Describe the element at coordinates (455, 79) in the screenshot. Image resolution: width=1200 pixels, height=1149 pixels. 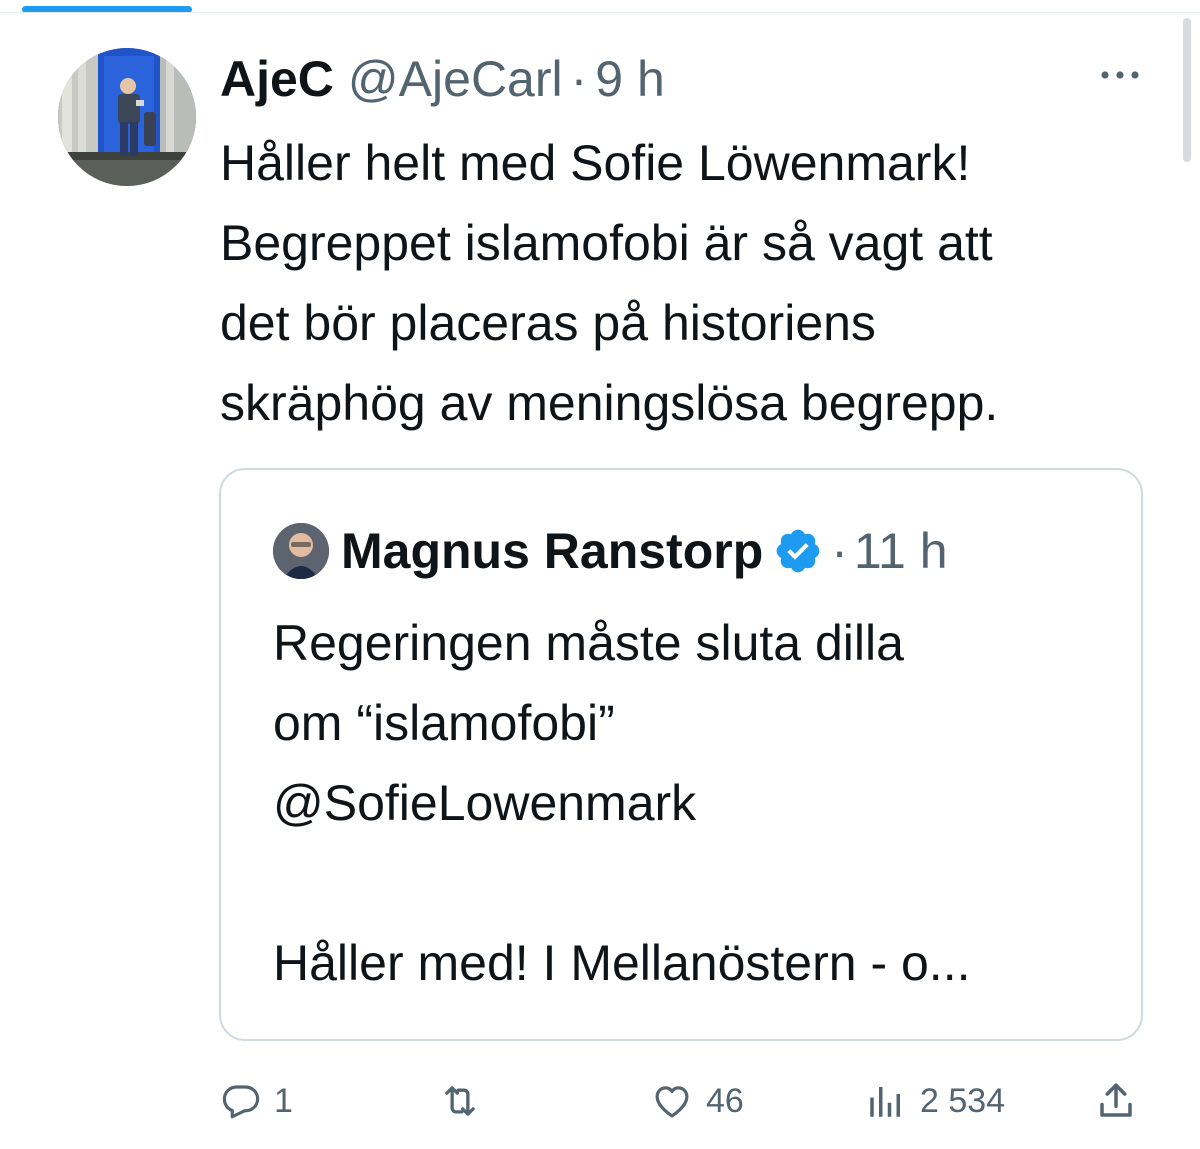
I see `author-handle: @AjeCarl` at that location.